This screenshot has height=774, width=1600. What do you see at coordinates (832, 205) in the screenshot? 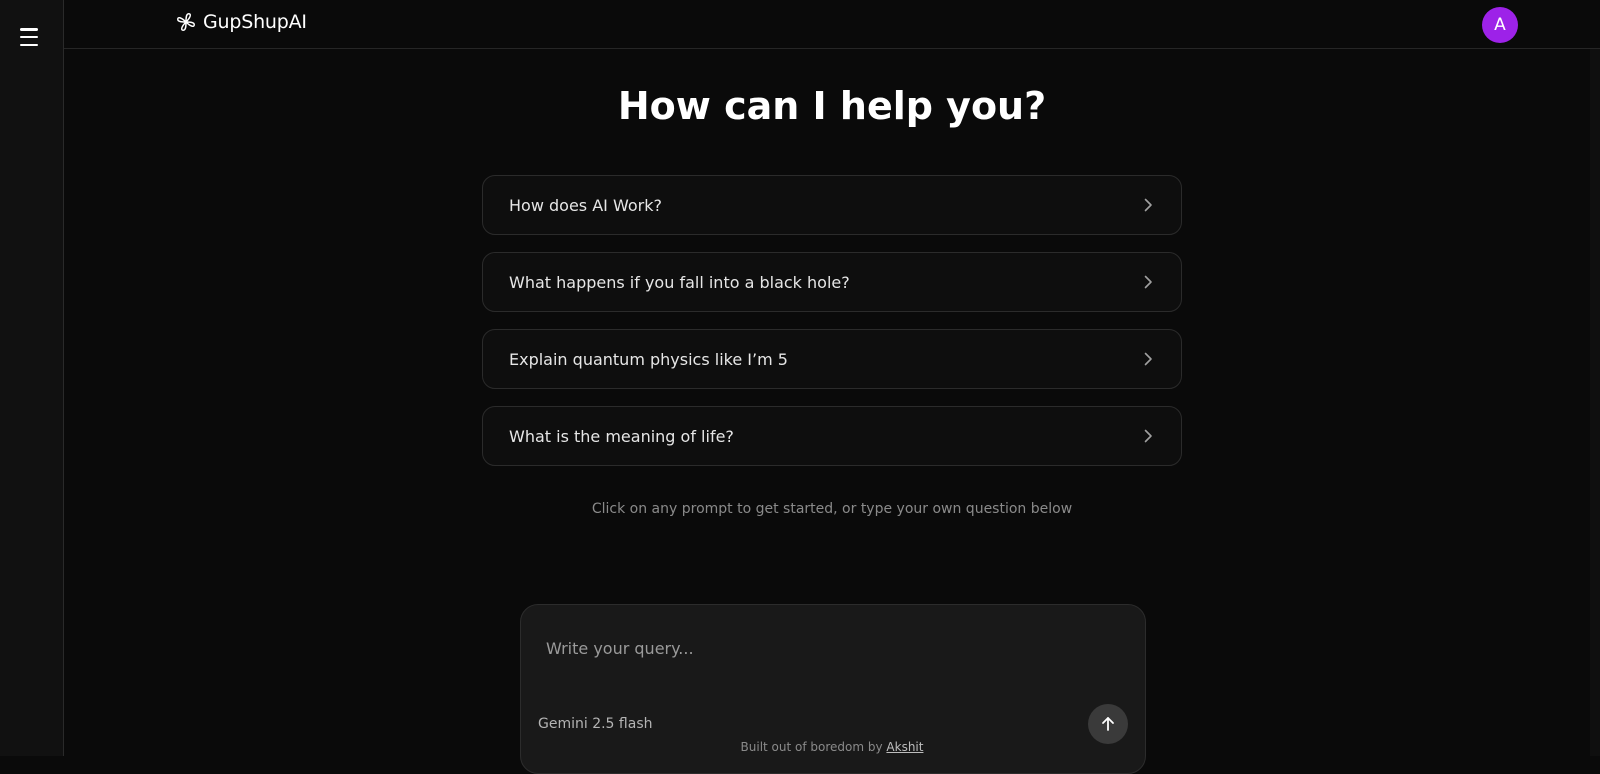
I see `prompt-card: How does AI Work?` at bounding box center [832, 205].